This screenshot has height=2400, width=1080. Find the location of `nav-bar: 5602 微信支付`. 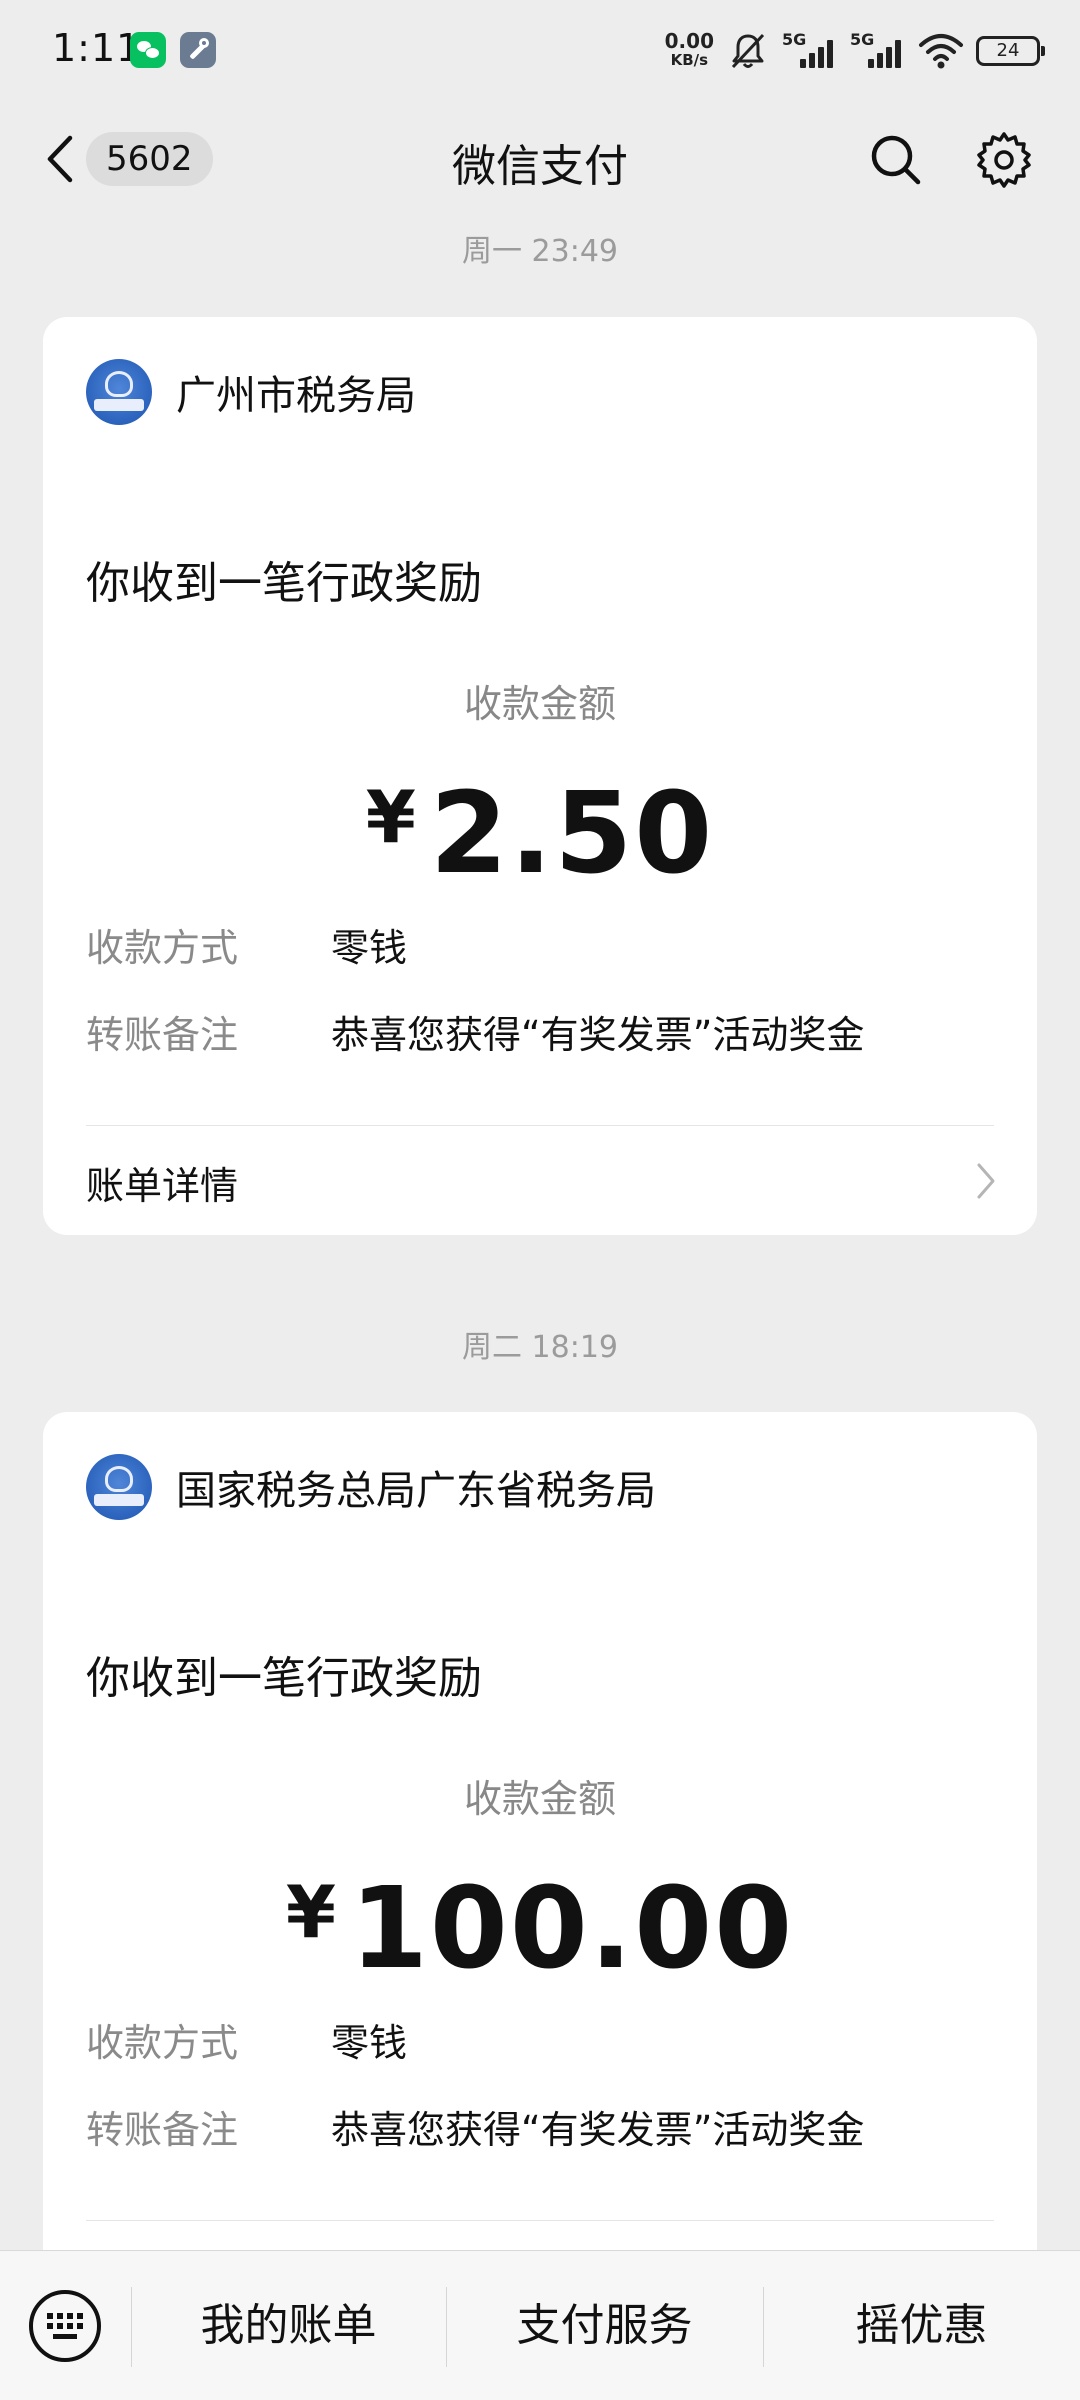

nav-bar: 5602 微信支付 is located at coordinates (540, 159).